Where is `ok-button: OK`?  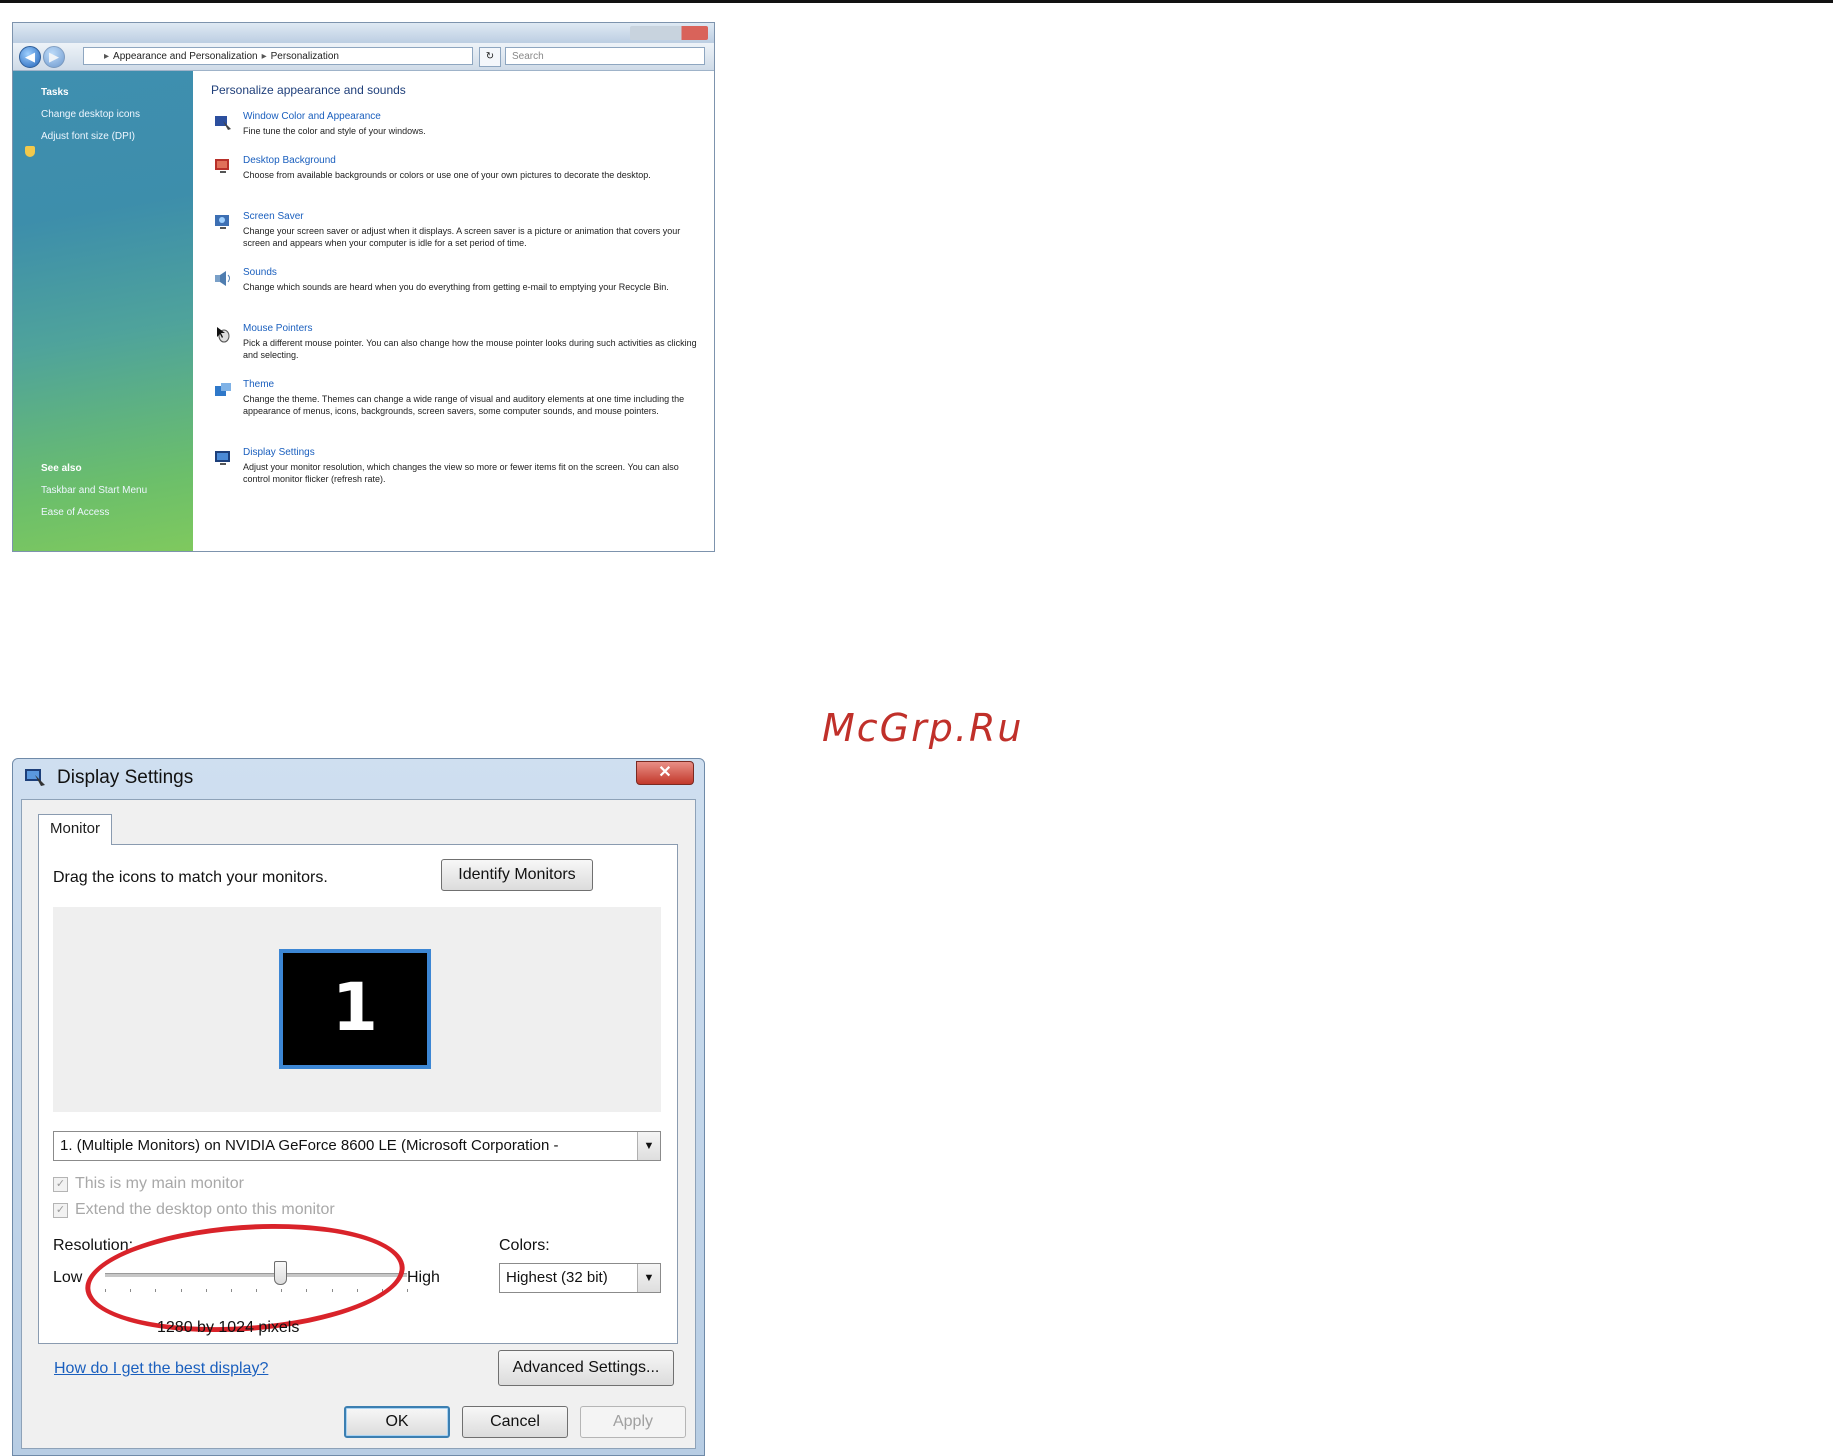
ok-button: OK is located at coordinates (397, 1422).